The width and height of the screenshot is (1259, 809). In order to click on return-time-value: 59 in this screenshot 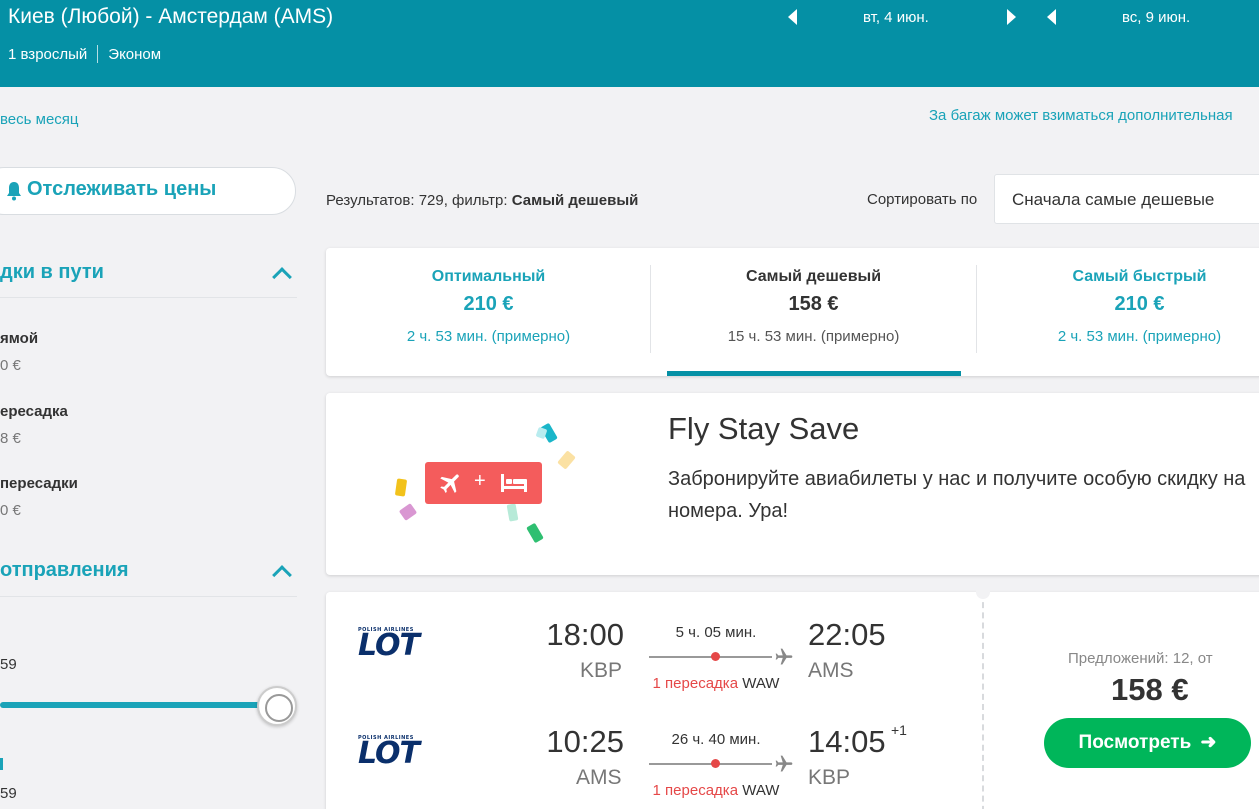, I will do `click(8, 793)`.